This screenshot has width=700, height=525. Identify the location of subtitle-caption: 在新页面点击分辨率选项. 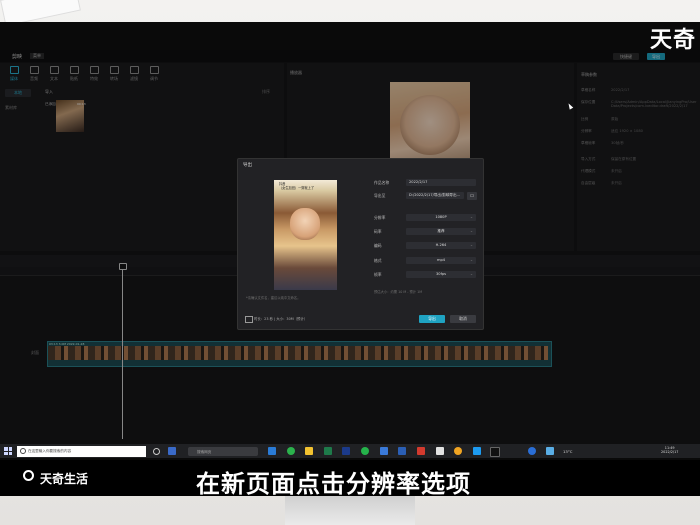
(333, 484).